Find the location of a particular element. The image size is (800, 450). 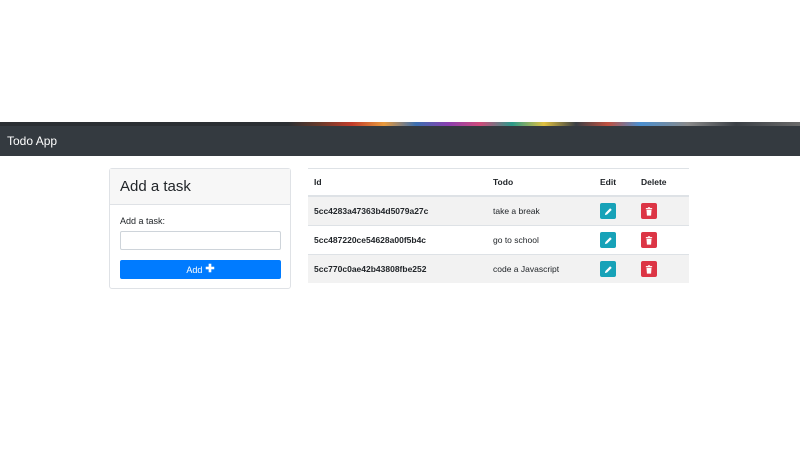

navbar-brand: Todo App is located at coordinates (32, 141).